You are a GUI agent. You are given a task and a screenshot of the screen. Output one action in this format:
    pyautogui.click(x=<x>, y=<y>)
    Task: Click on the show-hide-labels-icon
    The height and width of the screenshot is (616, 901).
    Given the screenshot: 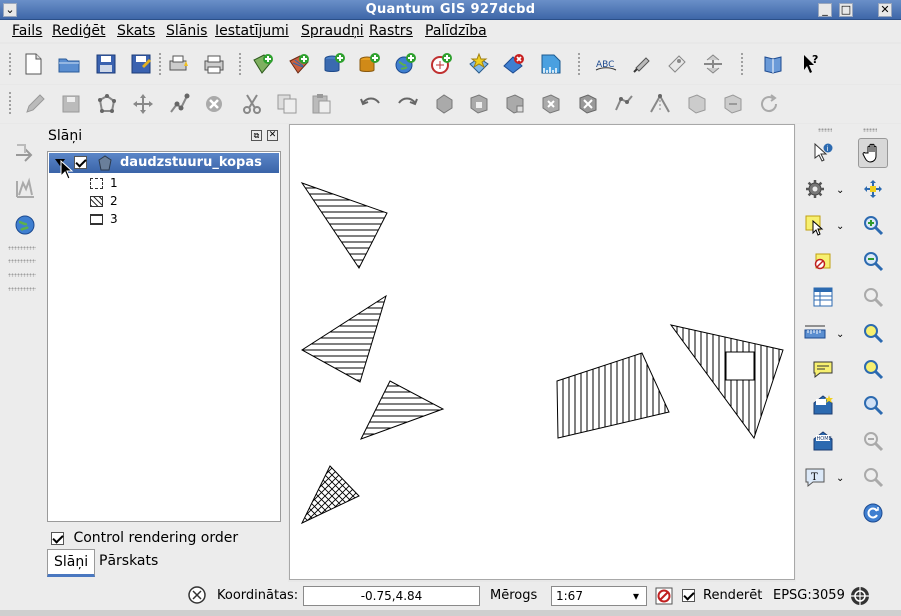 What is the action you would take?
    pyautogui.click(x=677, y=64)
    